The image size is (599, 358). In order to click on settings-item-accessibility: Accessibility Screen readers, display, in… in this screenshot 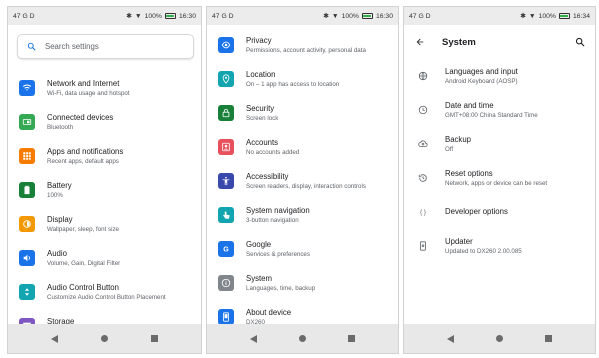, I will do `click(302, 181)`.